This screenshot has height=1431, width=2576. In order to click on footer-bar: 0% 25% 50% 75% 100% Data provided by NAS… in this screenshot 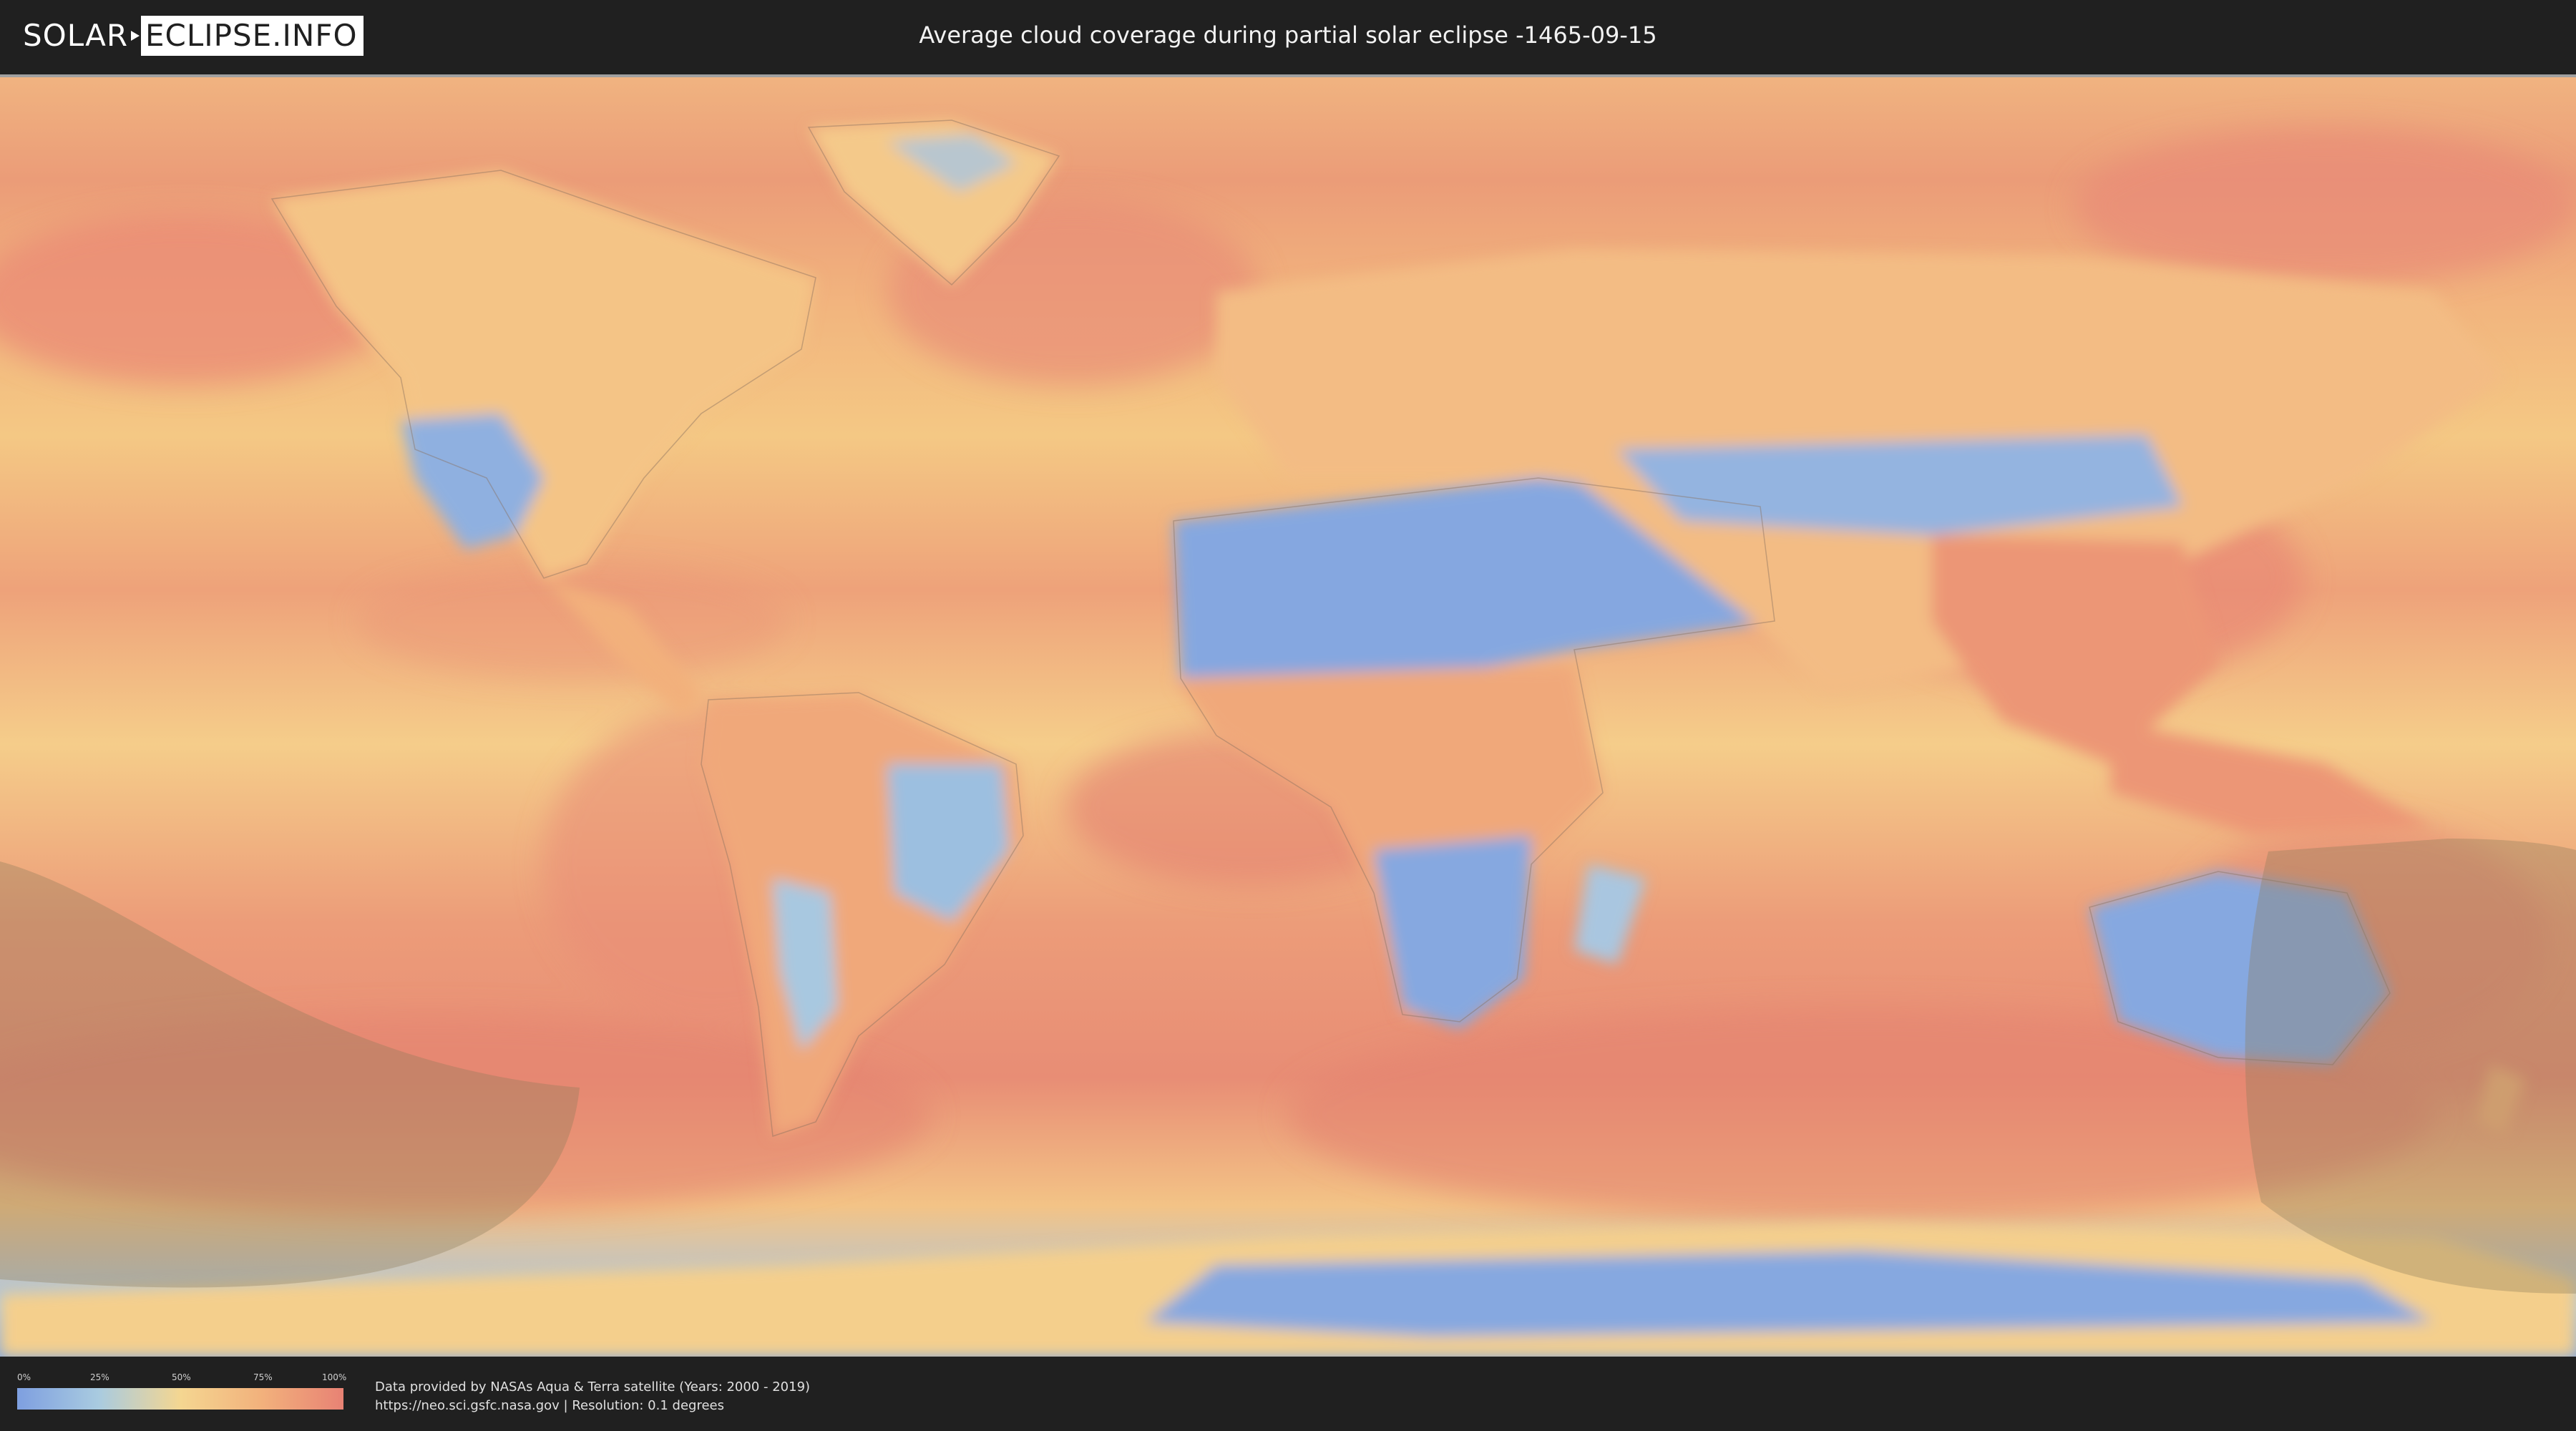, I will do `click(1288, 1394)`.